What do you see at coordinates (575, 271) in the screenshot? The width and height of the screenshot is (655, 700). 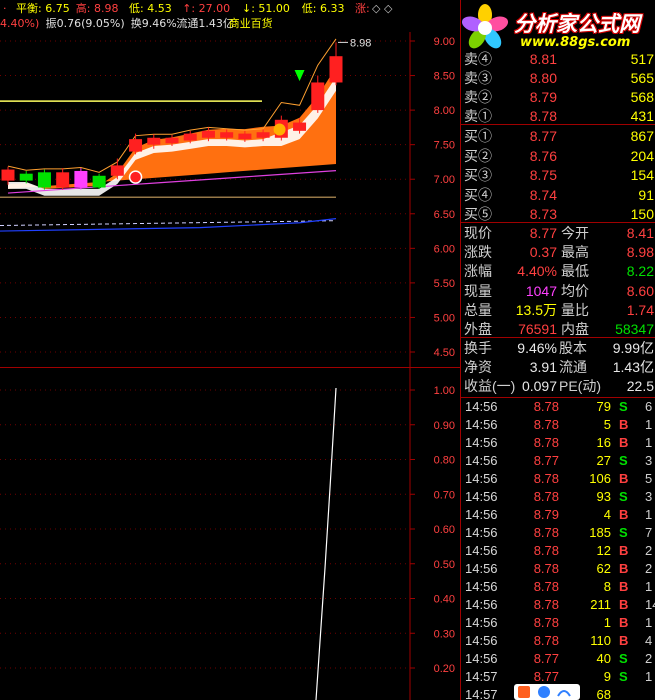 I see `stat-label: 最低` at bounding box center [575, 271].